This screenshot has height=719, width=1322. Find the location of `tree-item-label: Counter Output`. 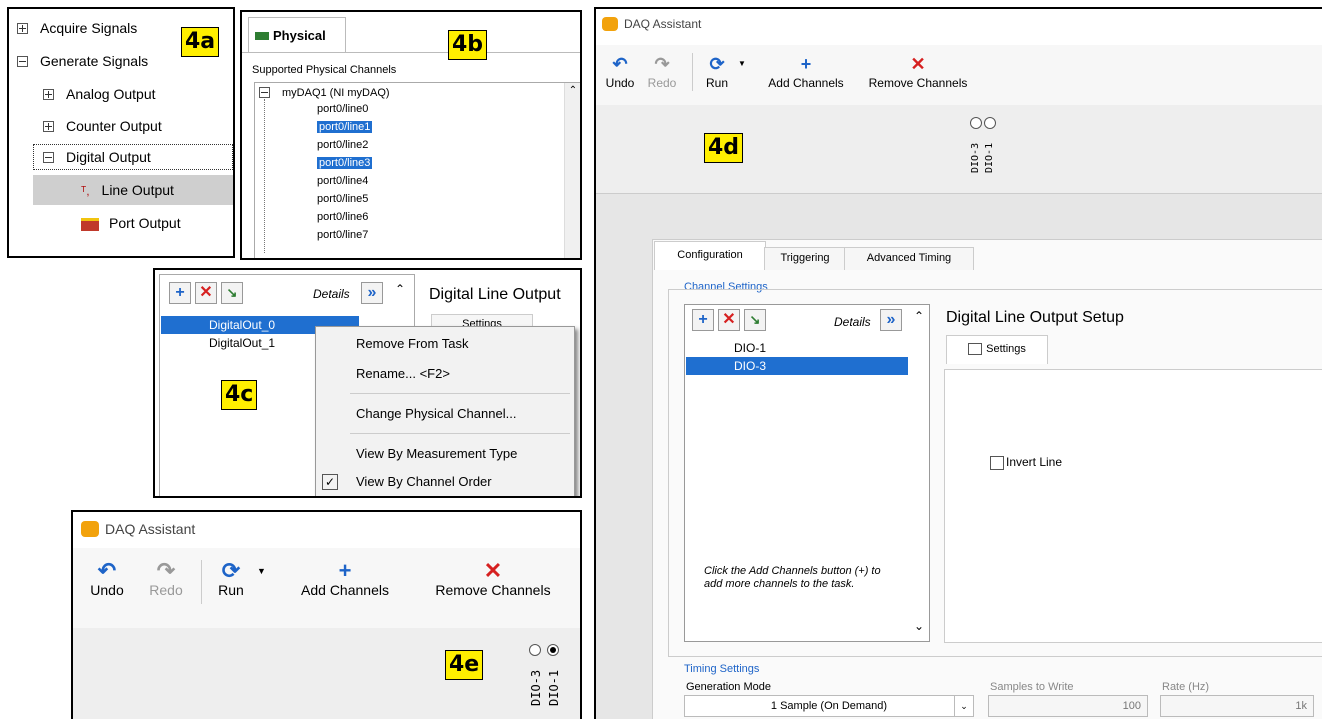

tree-item-label: Counter Output is located at coordinates (114, 126).